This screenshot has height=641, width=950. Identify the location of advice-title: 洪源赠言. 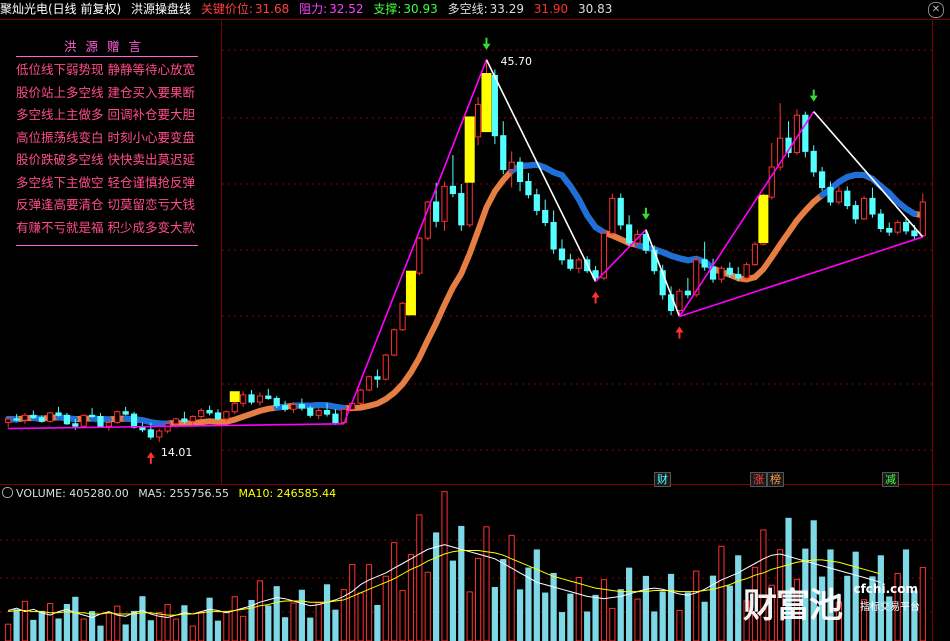
(107, 47).